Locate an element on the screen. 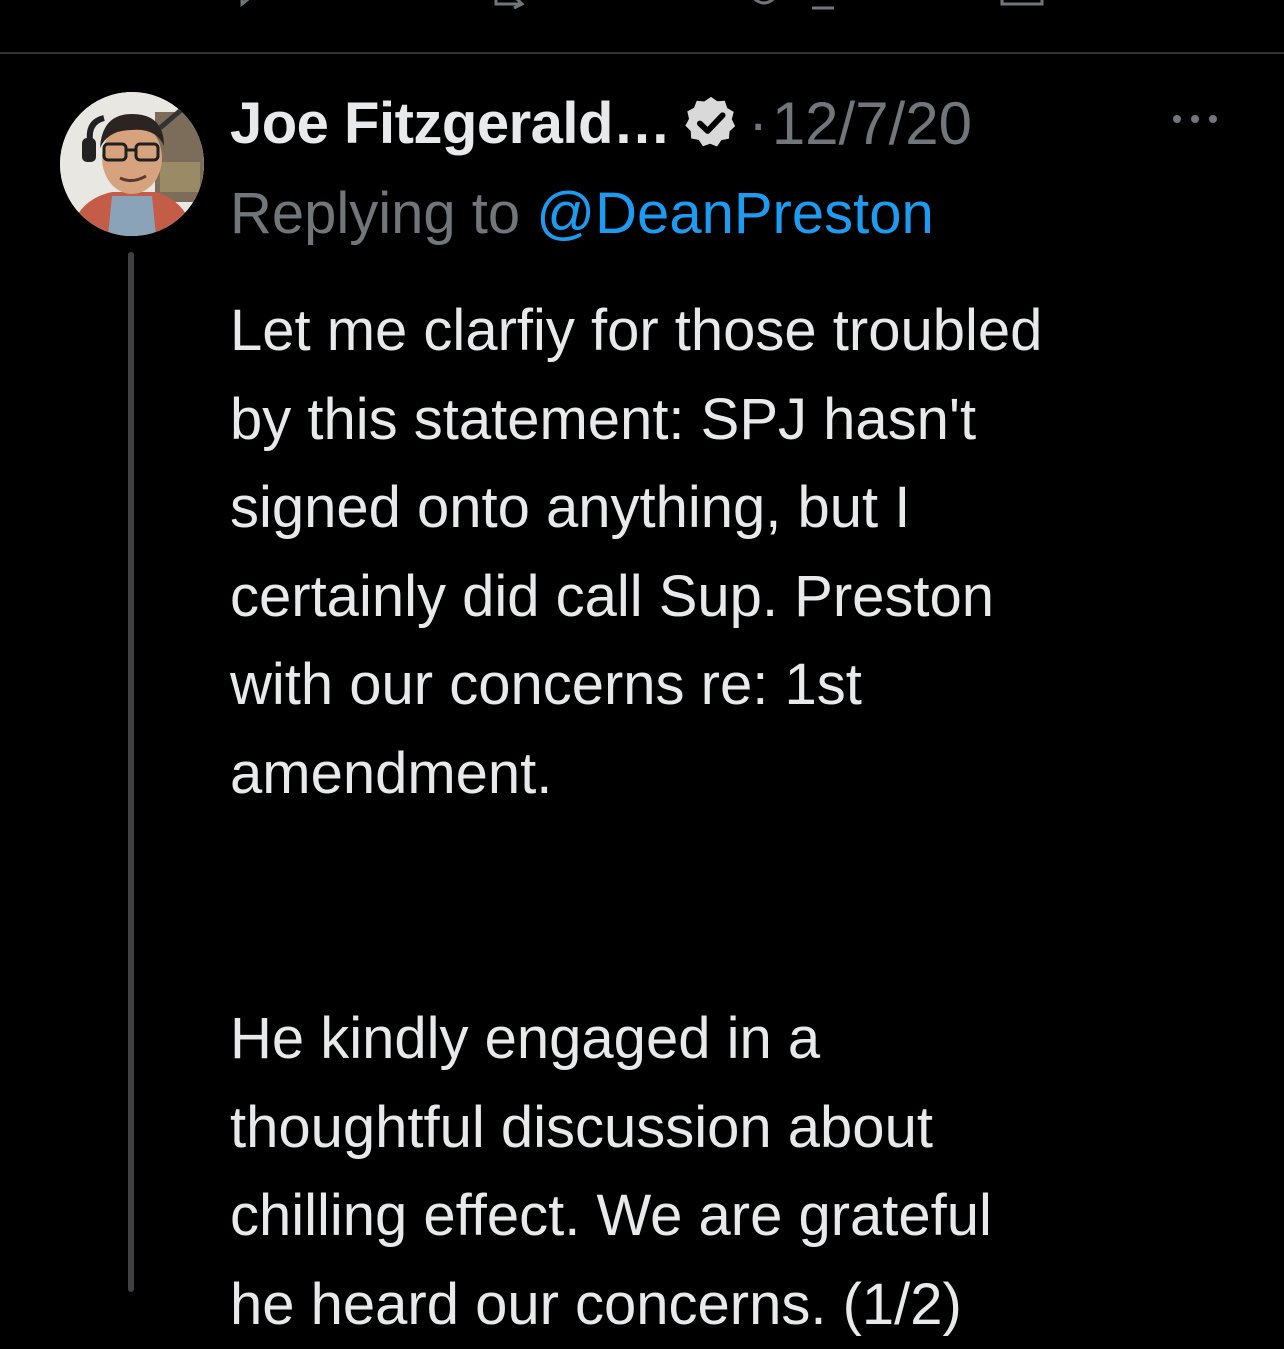  tweet-action-bar is located at coordinates (642, 26).